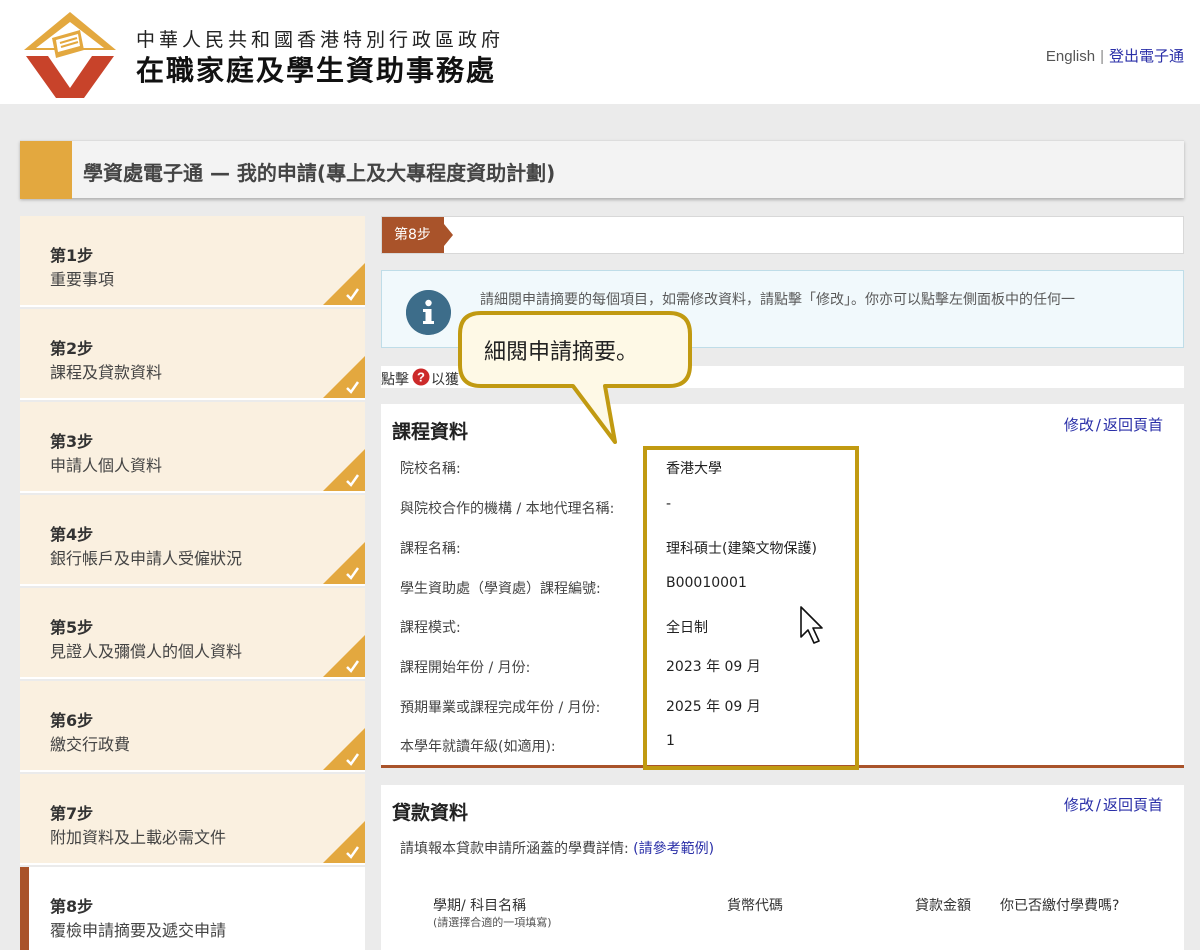 This screenshot has height=950, width=1200. Describe the element at coordinates (413, 235) in the screenshot. I see `step-tag: 第8步` at that location.